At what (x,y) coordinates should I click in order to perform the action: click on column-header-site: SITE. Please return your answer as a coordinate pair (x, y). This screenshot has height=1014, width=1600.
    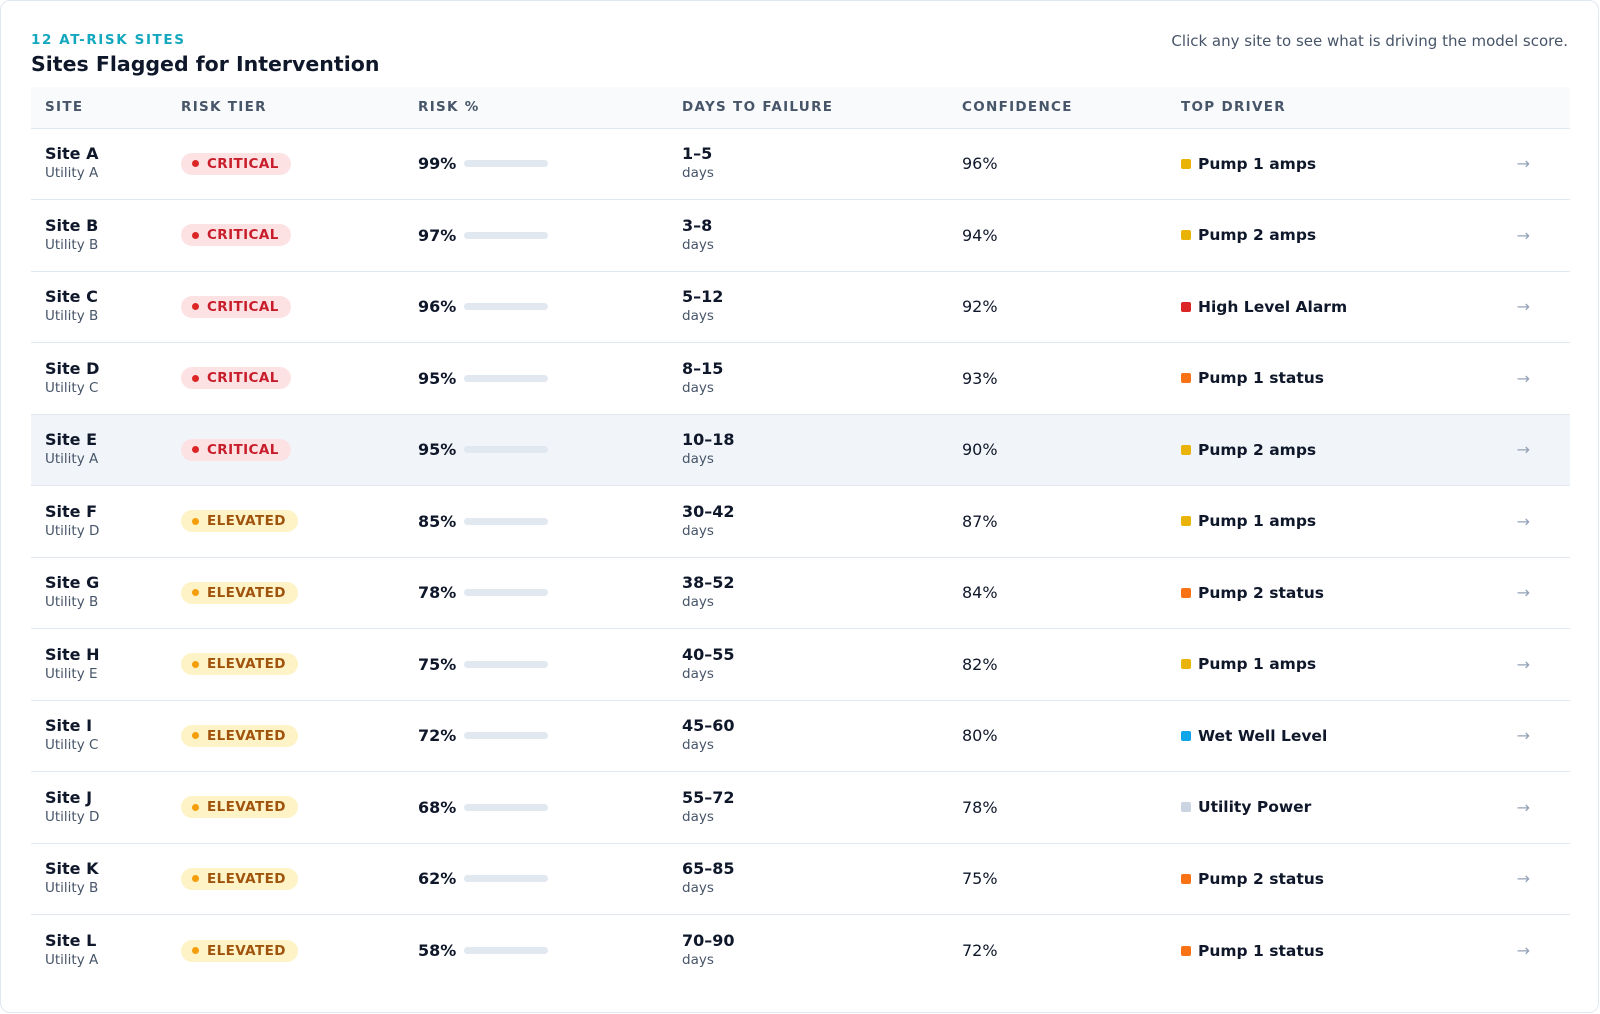
    Looking at the image, I should click on (99, 108).